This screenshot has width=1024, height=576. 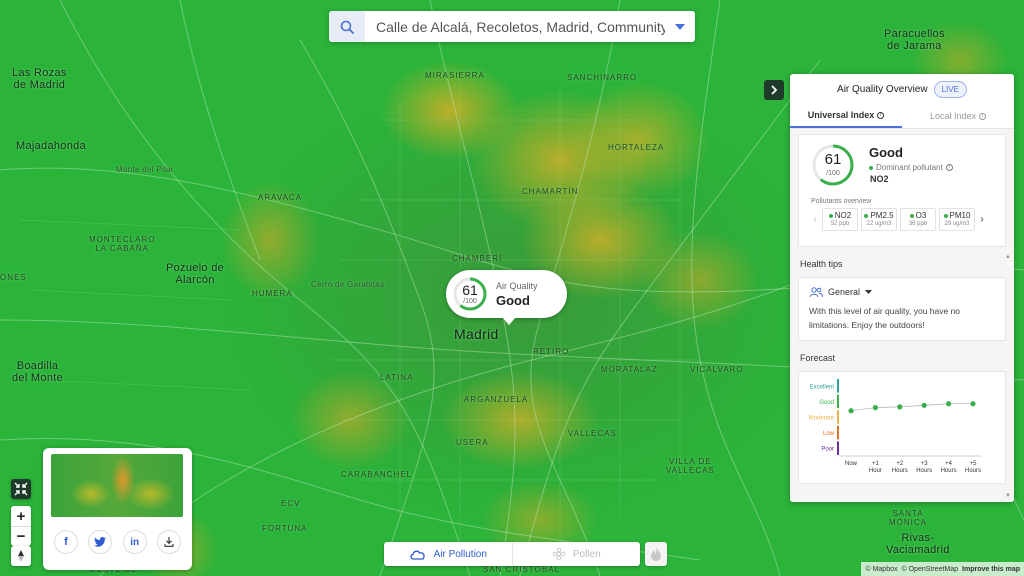 What do you see at coordinates (690, 466) in the screenshot?
I see `map-label-villa-vallecas: VILLA DE VALLECAS` at bounding box center [690, 466].